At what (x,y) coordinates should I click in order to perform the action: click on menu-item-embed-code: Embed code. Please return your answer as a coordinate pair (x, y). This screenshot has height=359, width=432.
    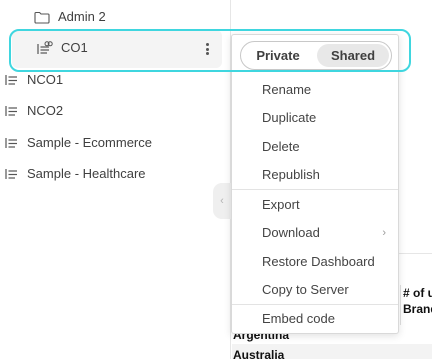
    Looking at the image, I should click on (315, 319).